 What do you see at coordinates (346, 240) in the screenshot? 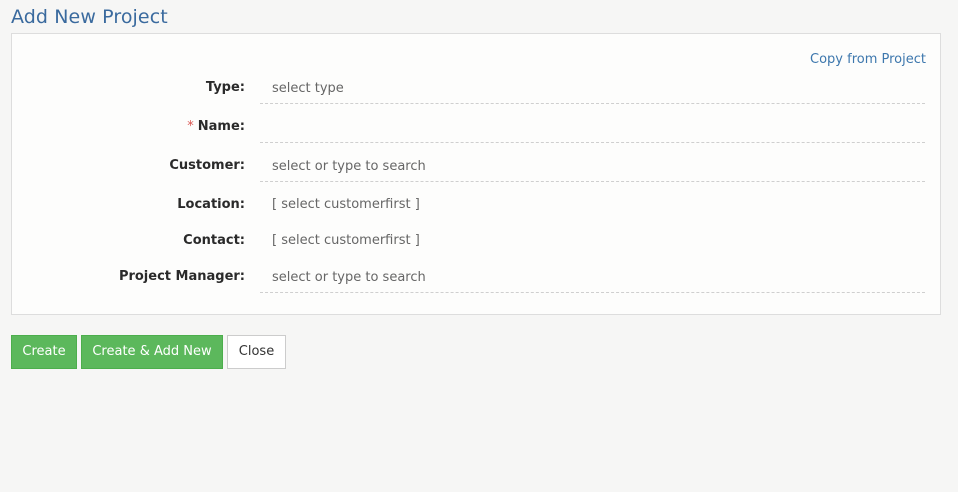
I see `contact-value: [ select customerfirst ]` at bounding box center [346, 240].